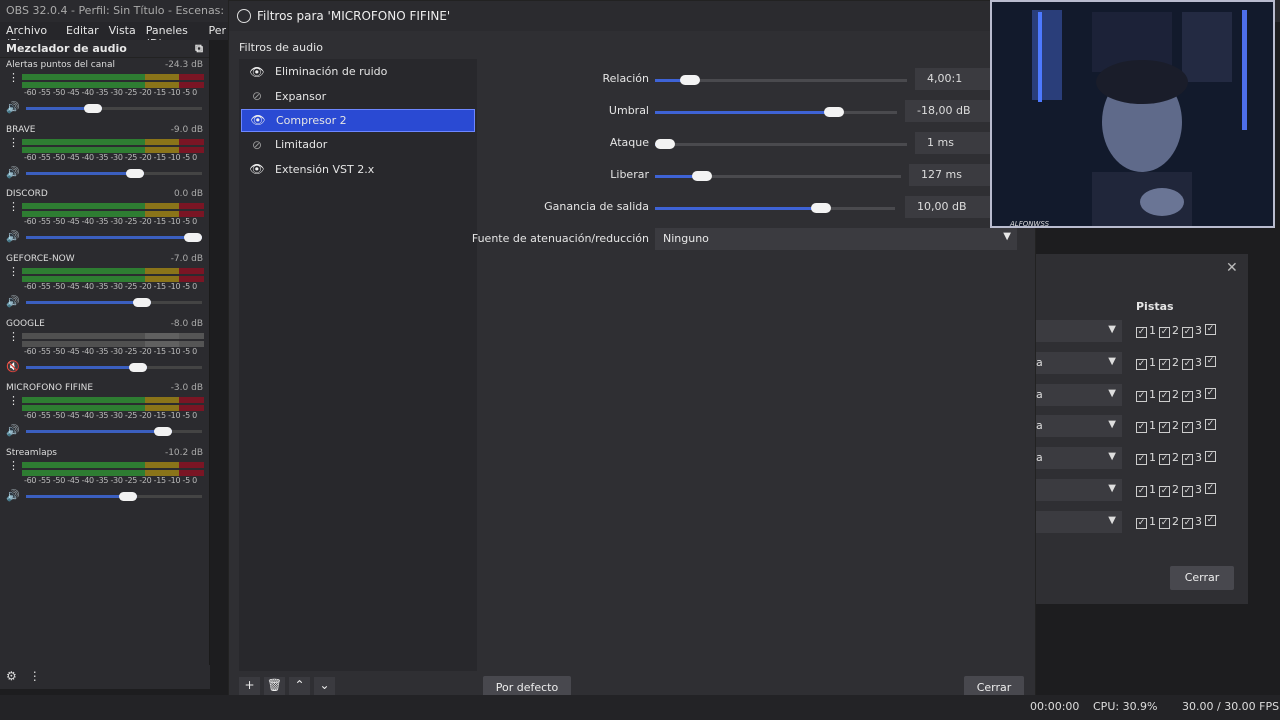  I want to click on advanced-audio-gear-icon: ⚙, so click(11, 677).